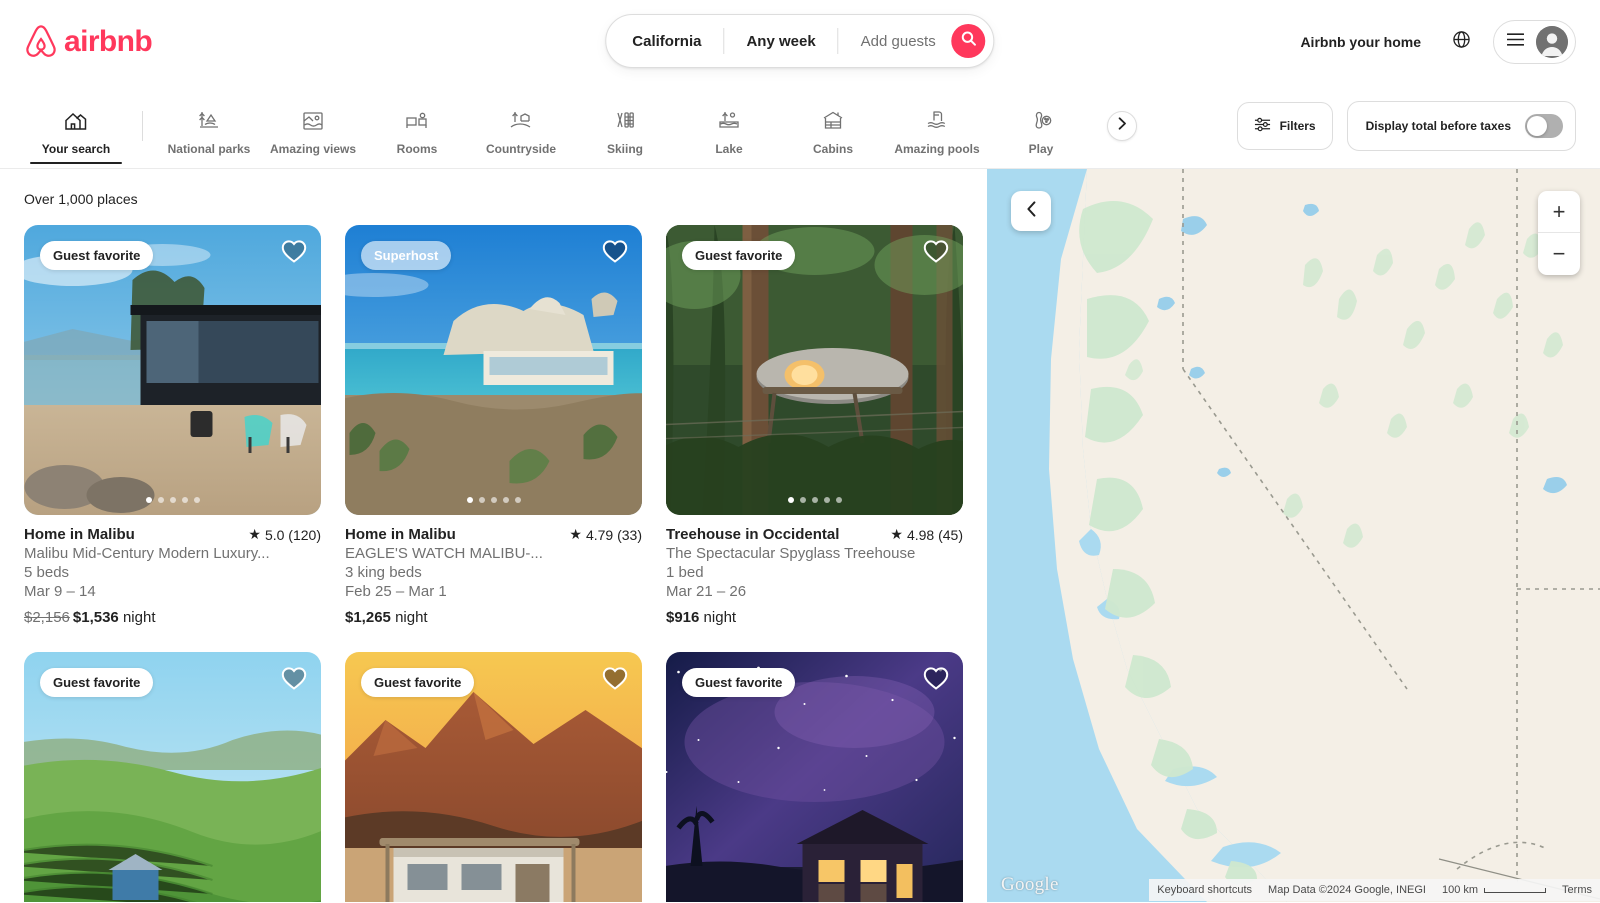 This screenshot has width=1600, height=903. What do you see at coordinates (780, 41) in the screenshot?
I see `search-dates: Any week` at bounding box center [780, 41].